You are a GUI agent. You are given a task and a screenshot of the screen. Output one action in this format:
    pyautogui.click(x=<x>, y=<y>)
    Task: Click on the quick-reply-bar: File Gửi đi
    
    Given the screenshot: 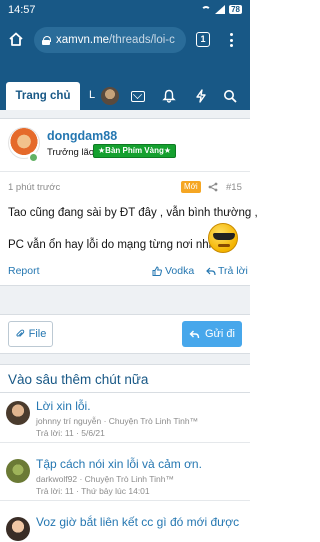 What is the action you would take?
    pyautogui.click(x=125, y=334)
    